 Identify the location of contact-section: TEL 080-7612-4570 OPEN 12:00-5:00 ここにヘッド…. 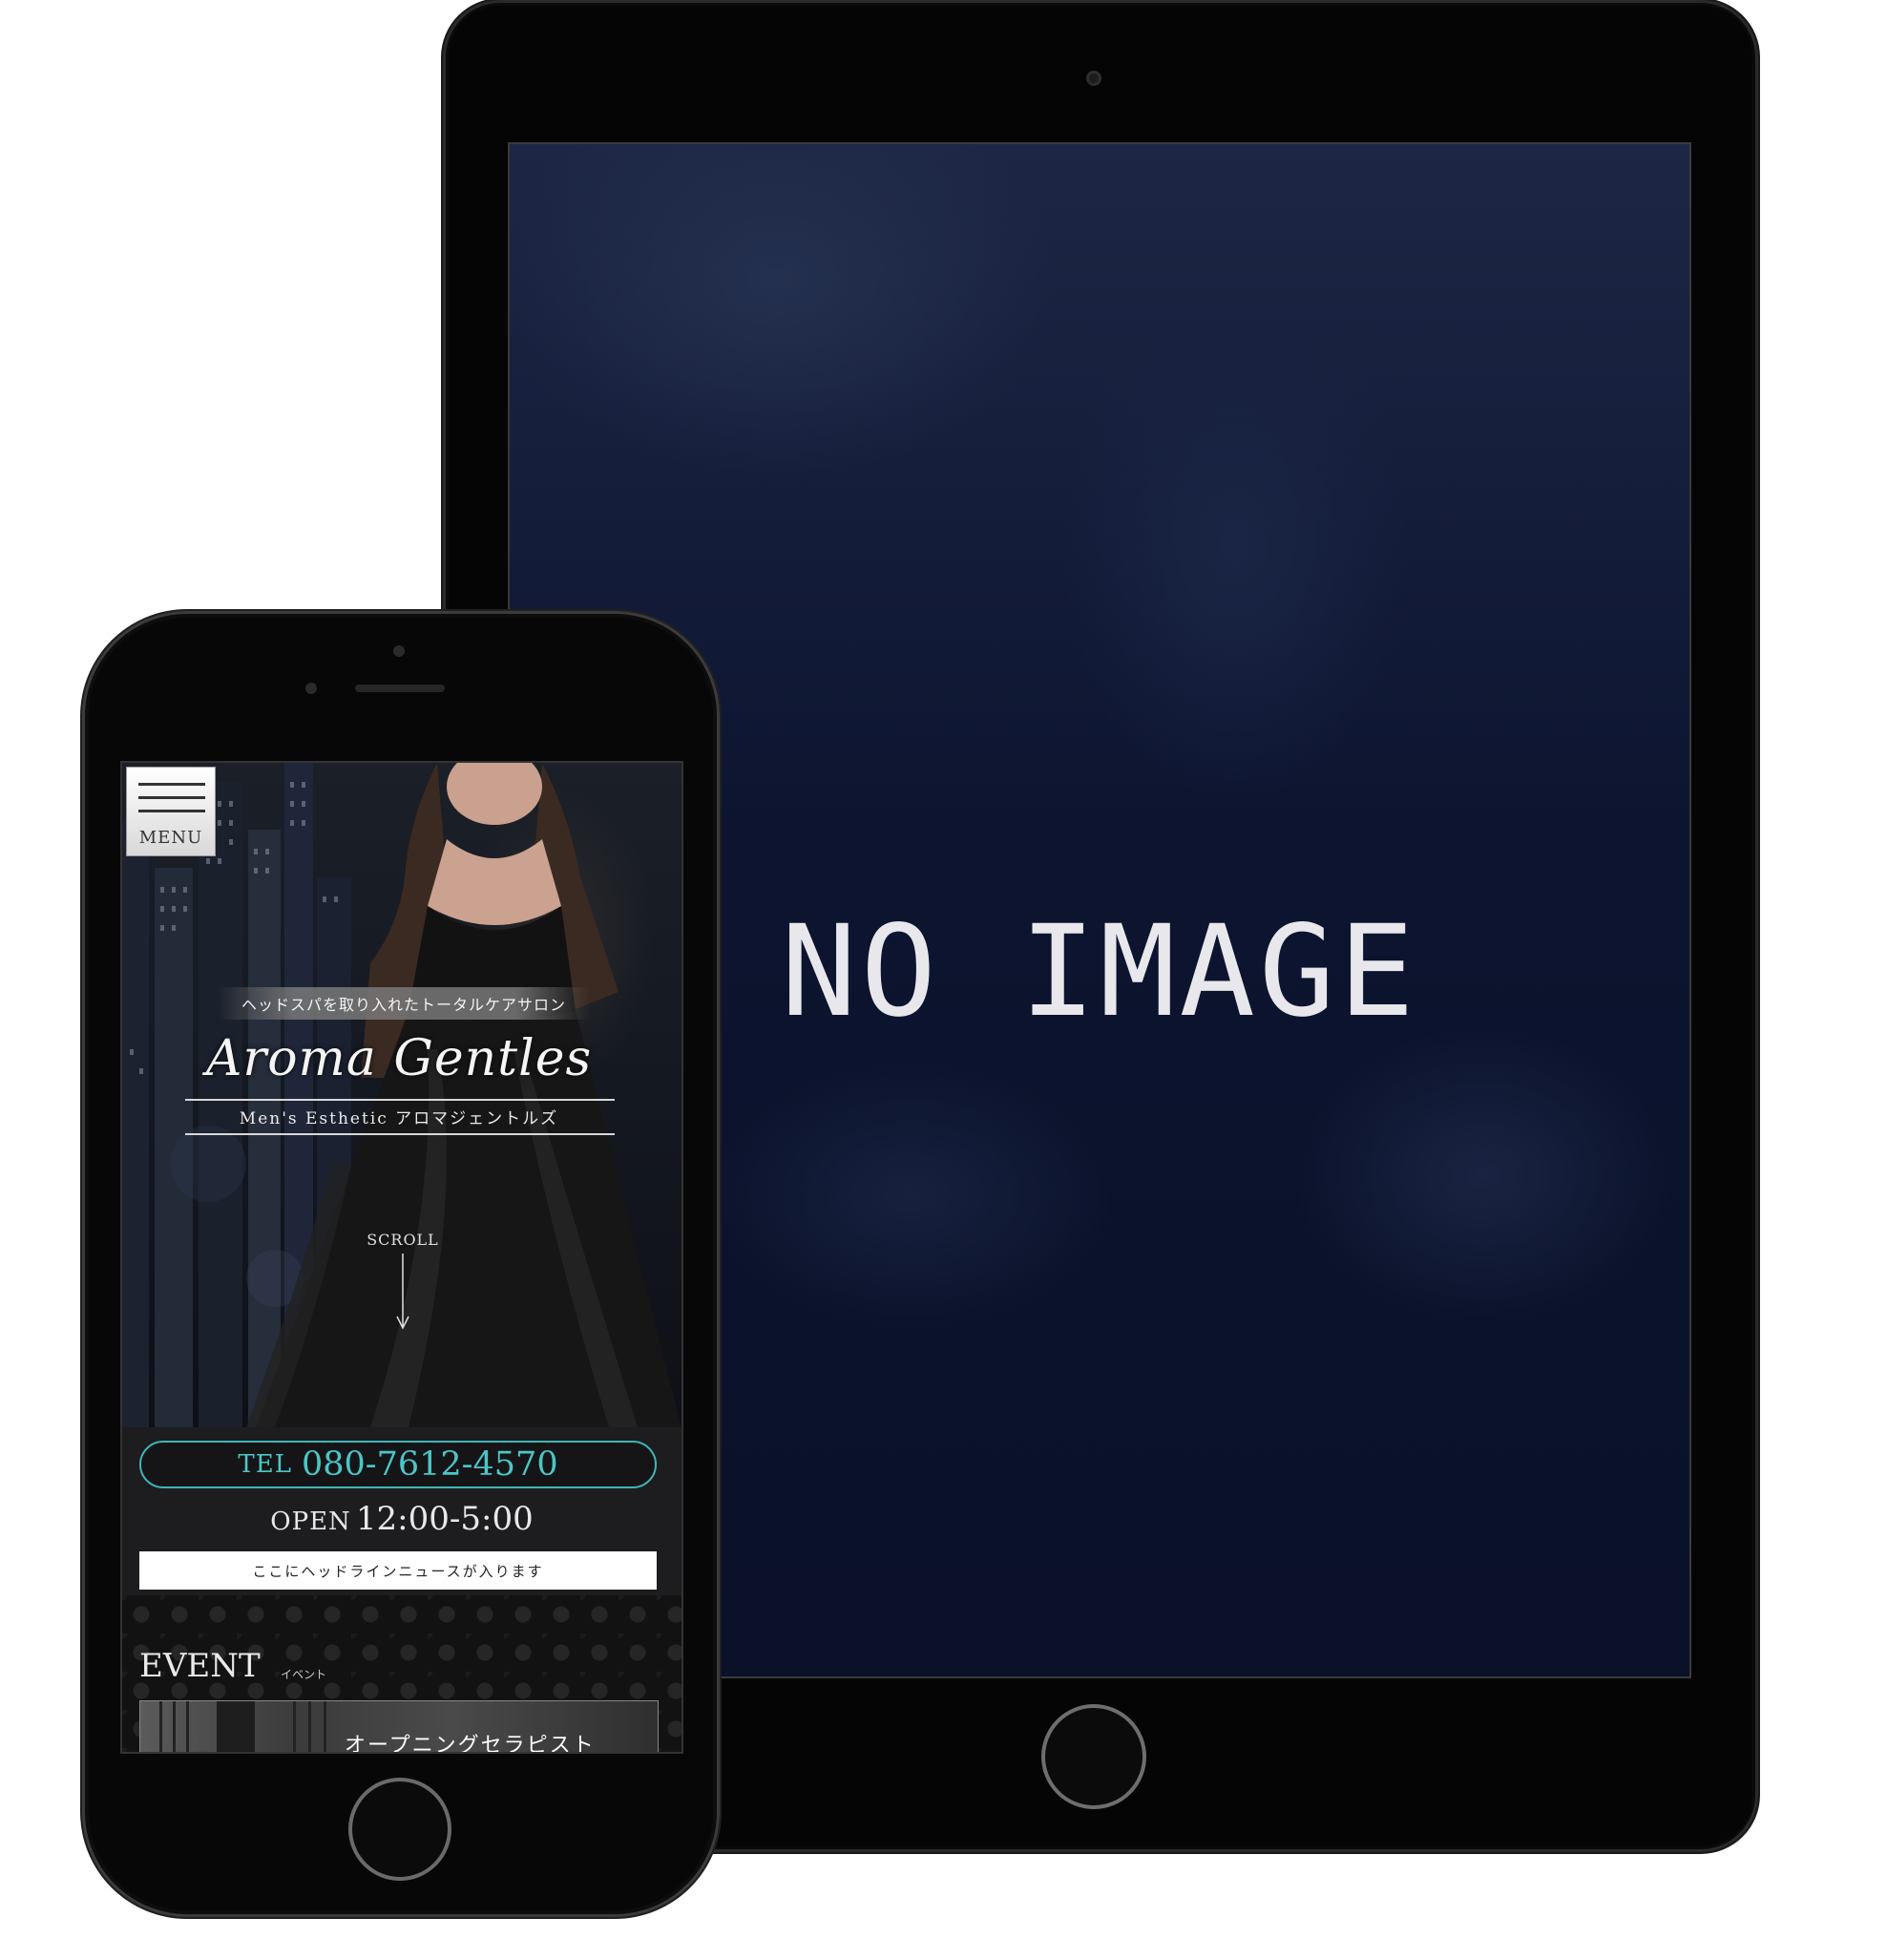
(402, 1511).